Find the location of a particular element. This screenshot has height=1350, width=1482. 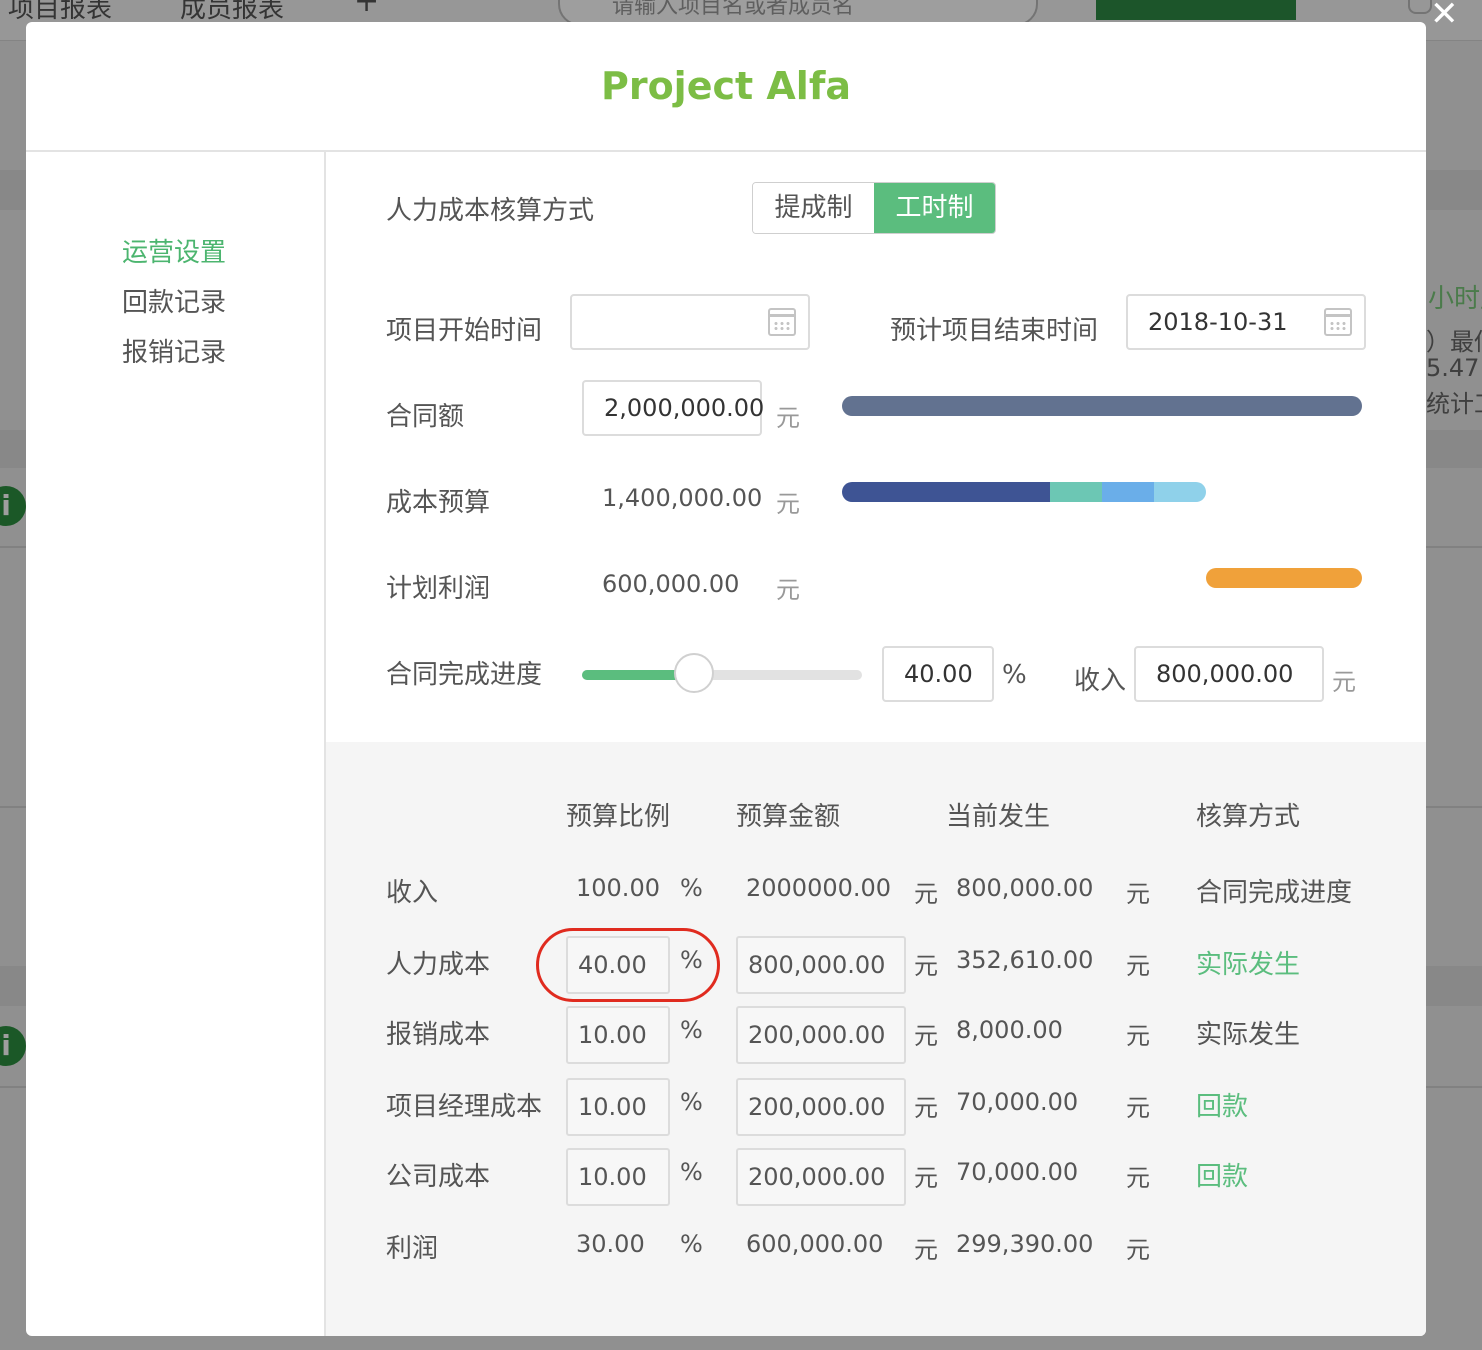

progress-percent-unit: % is located at coordinates (1014, 675).